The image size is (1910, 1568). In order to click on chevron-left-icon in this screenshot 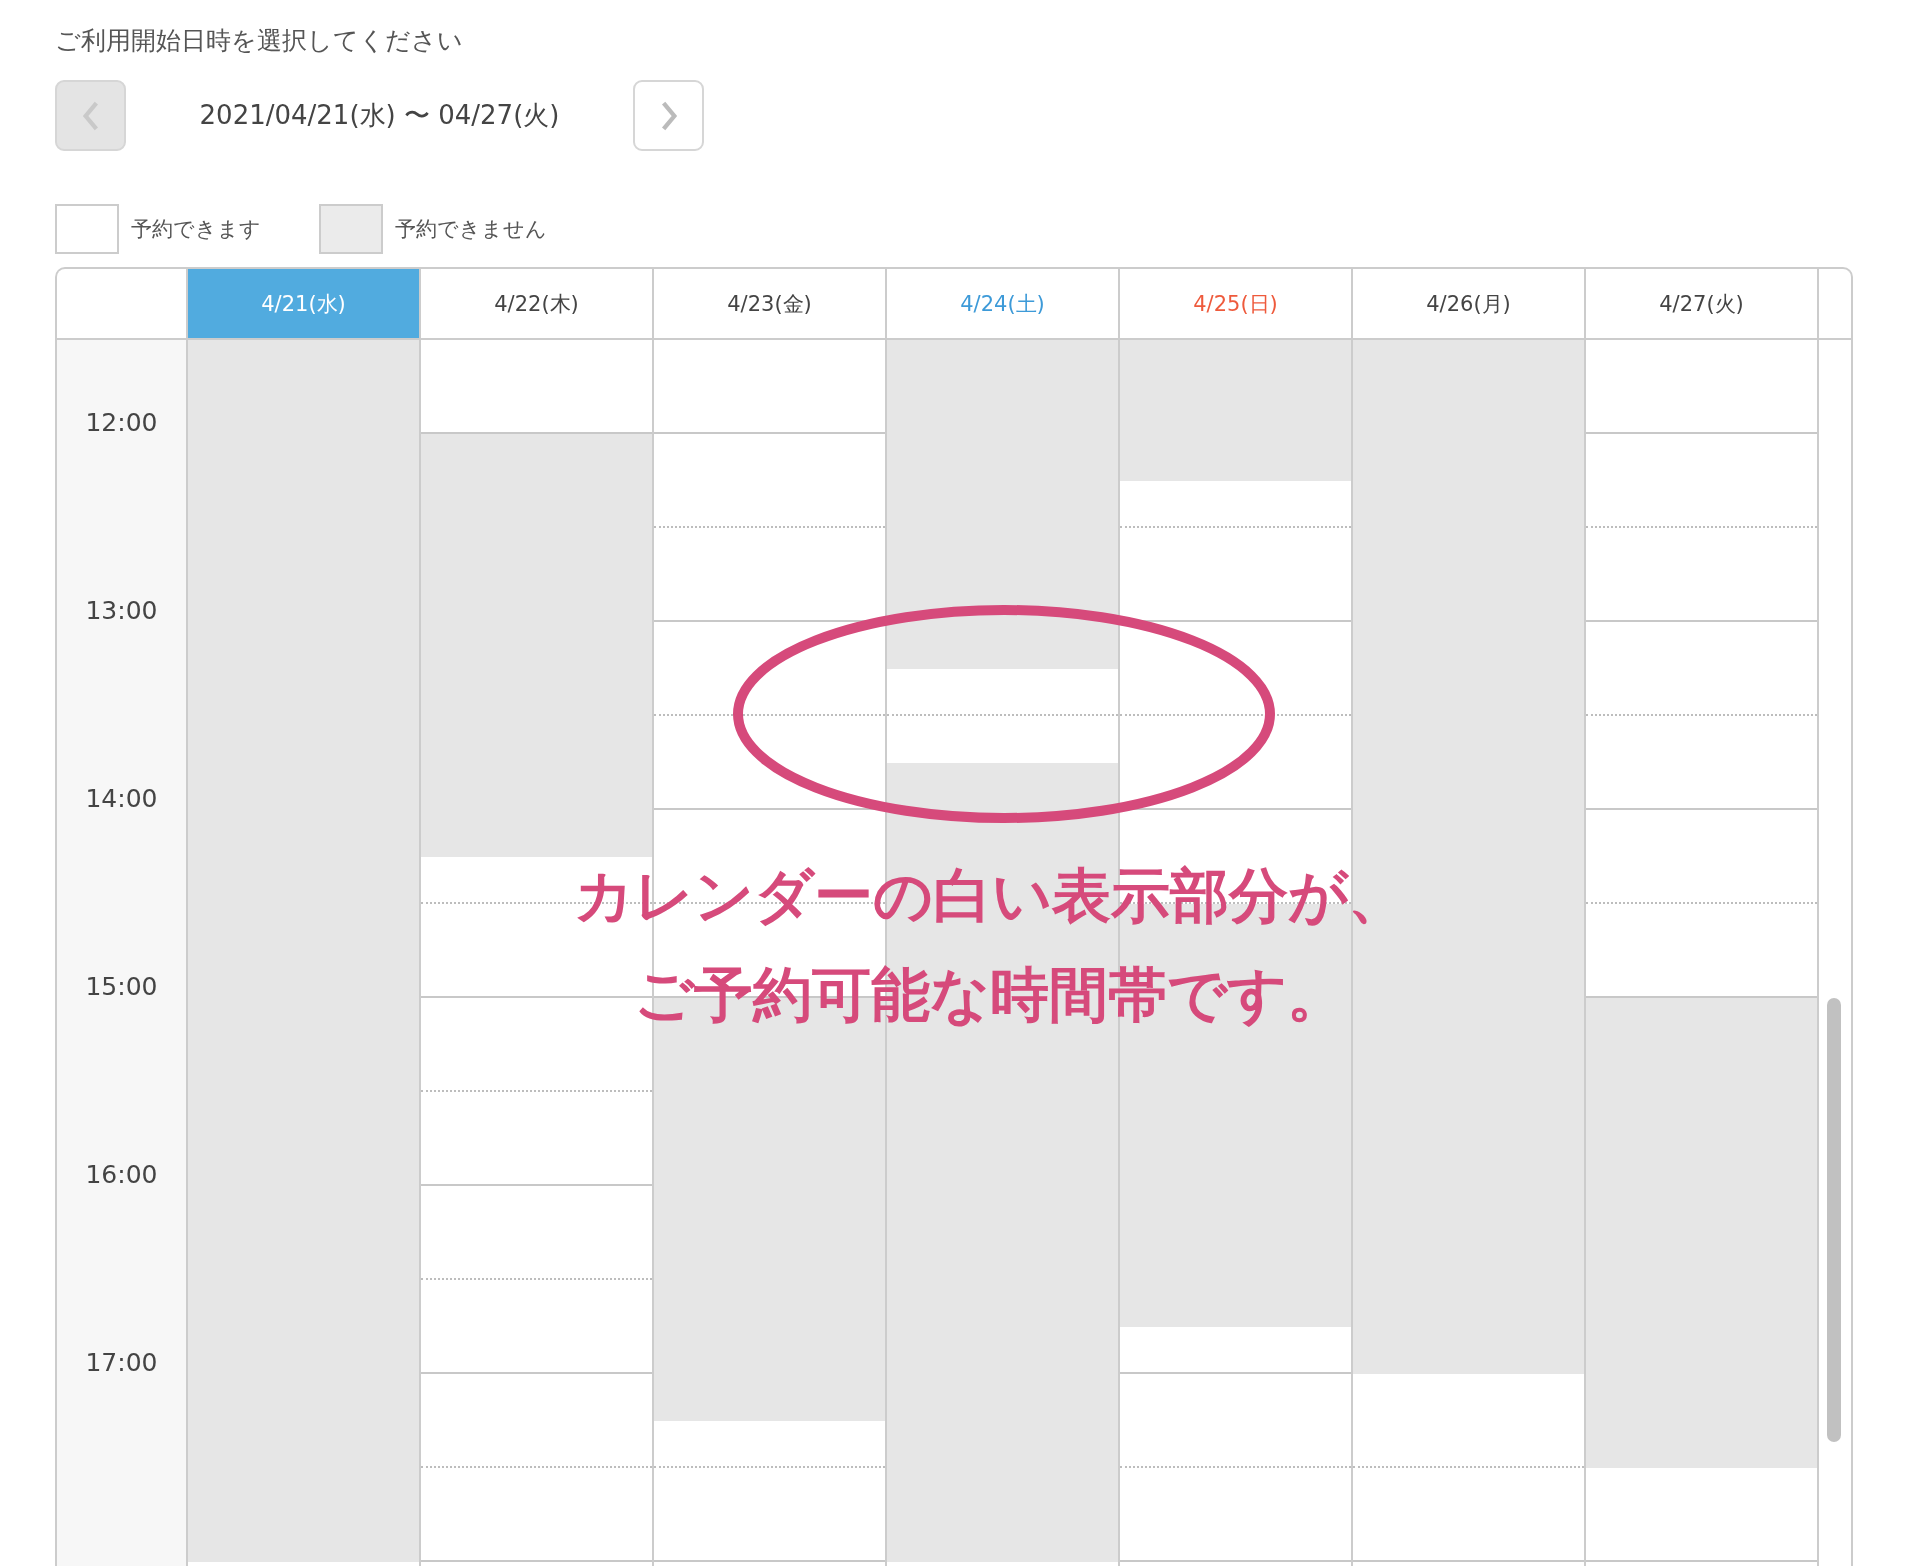, I will do `click(90, 115)`.